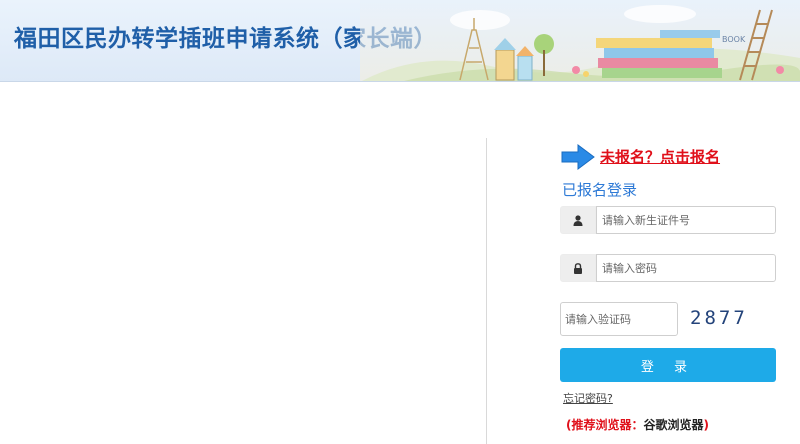  I want to click on id-number-field, so click(668, 220).